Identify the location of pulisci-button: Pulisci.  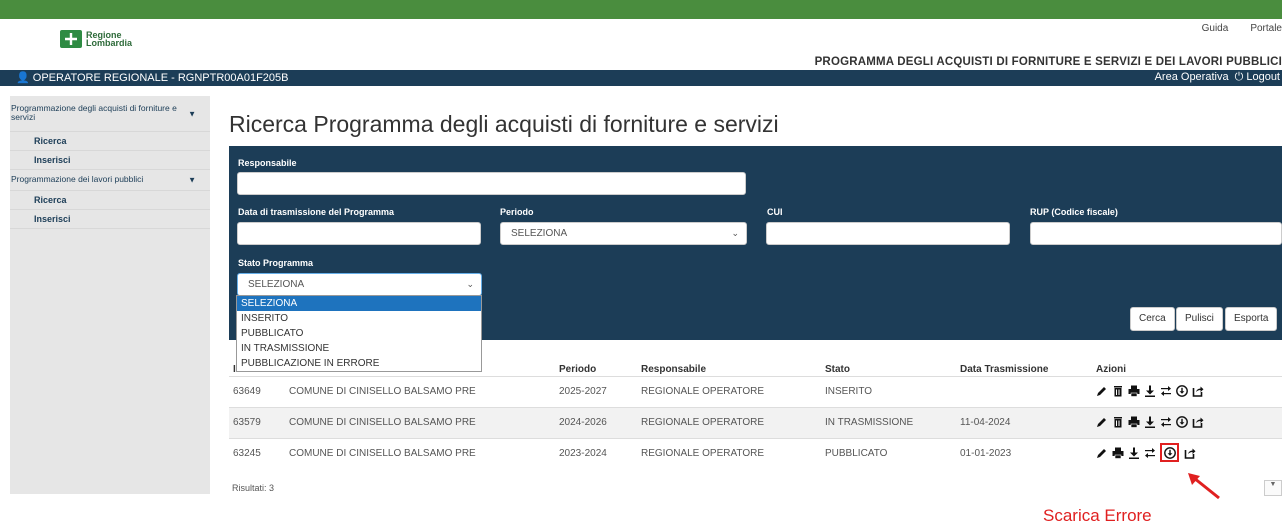
(1199, 319).